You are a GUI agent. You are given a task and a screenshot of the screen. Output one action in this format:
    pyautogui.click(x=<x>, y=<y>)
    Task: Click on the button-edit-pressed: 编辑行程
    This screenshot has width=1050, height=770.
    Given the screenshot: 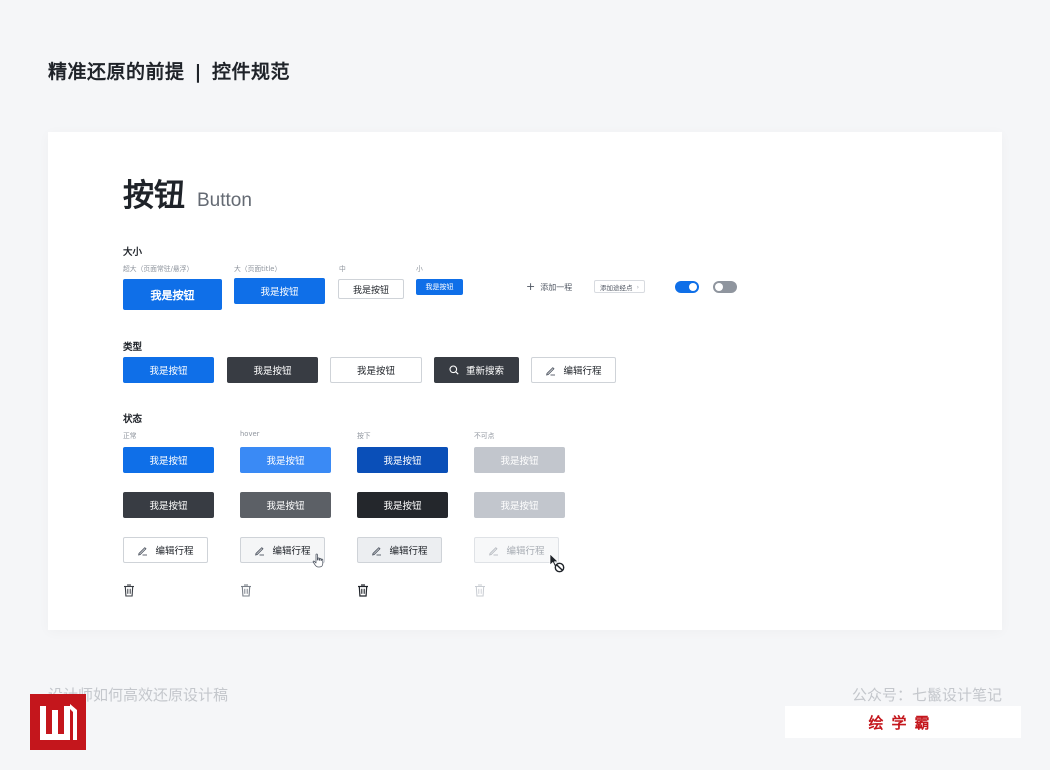 What is the action you would take?
    pyautogui.click(x=399, y=550)
    